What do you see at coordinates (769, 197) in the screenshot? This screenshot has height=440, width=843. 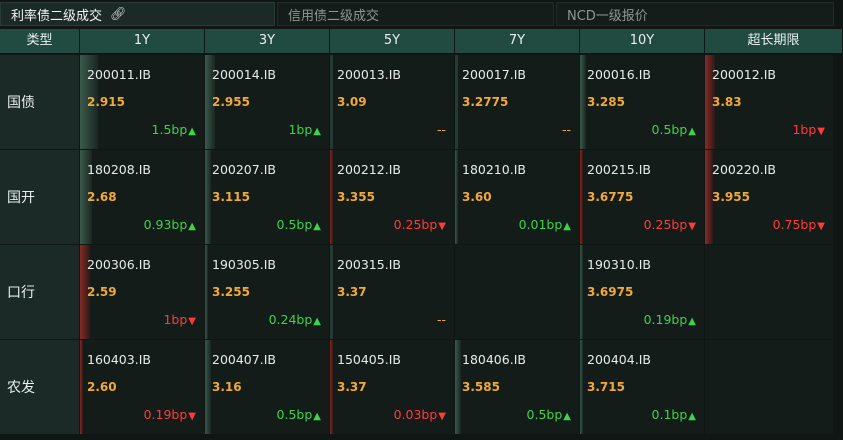 I see `quote-cell: 200220.IB 3.955 0.75bp▼` at bounding box center [769, 197].